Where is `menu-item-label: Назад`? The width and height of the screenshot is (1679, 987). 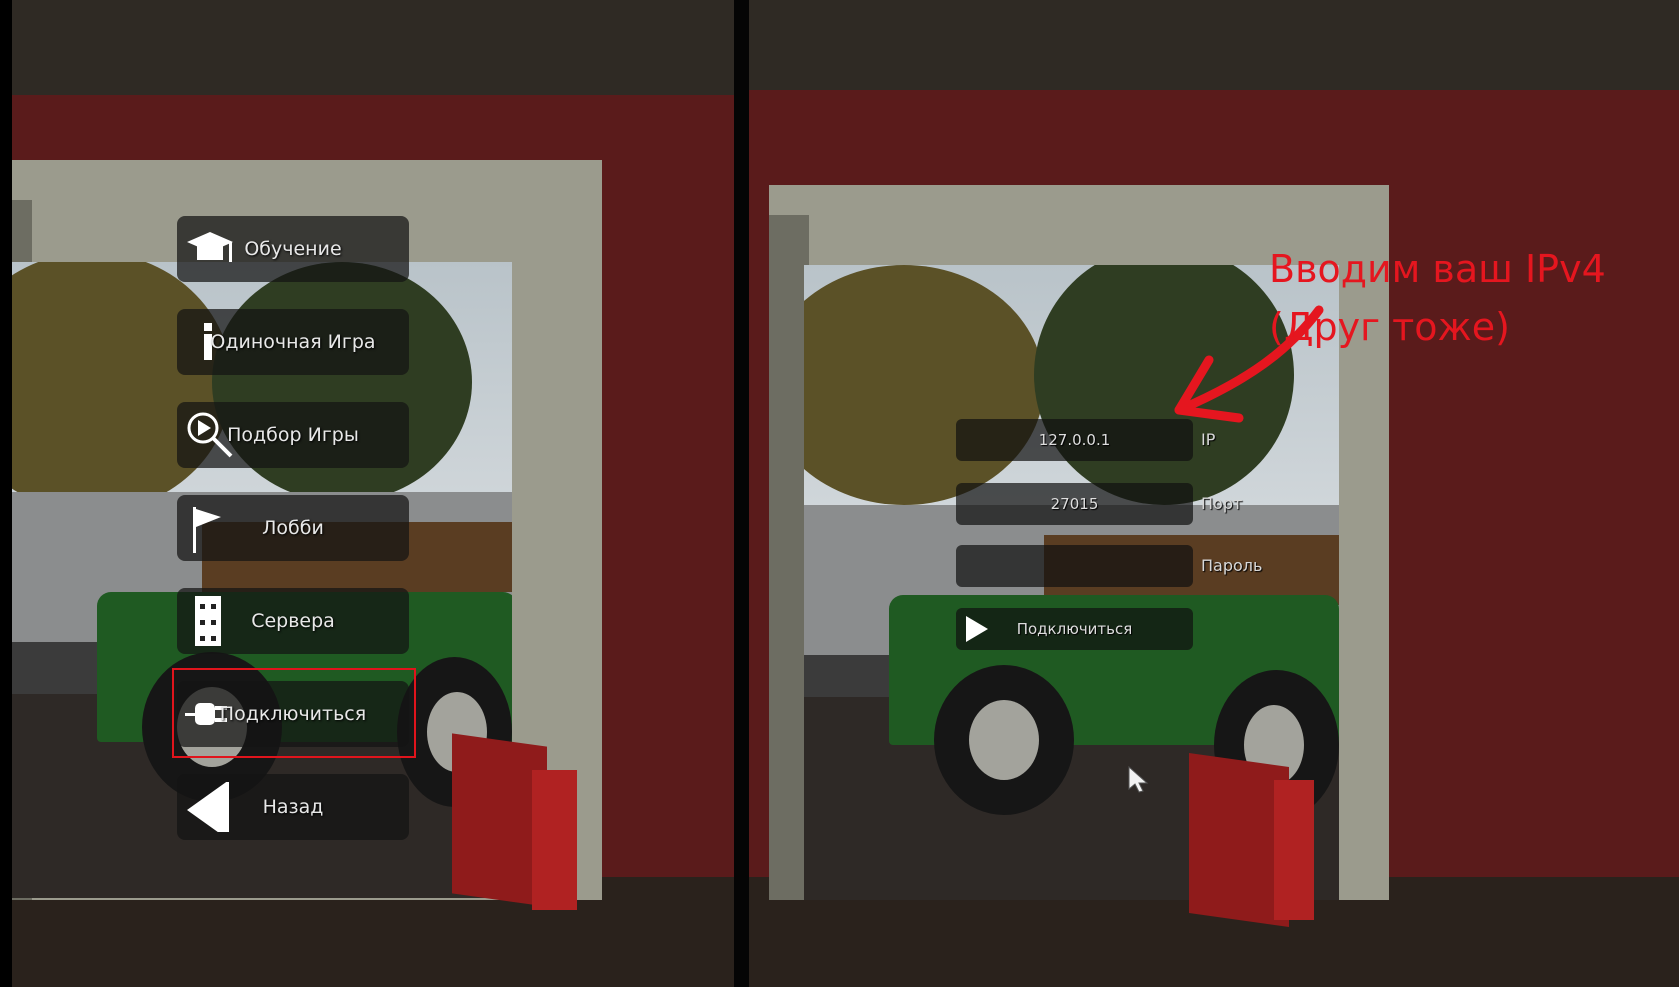
menu-item-label: Назад is located at coordinates (293, 807).